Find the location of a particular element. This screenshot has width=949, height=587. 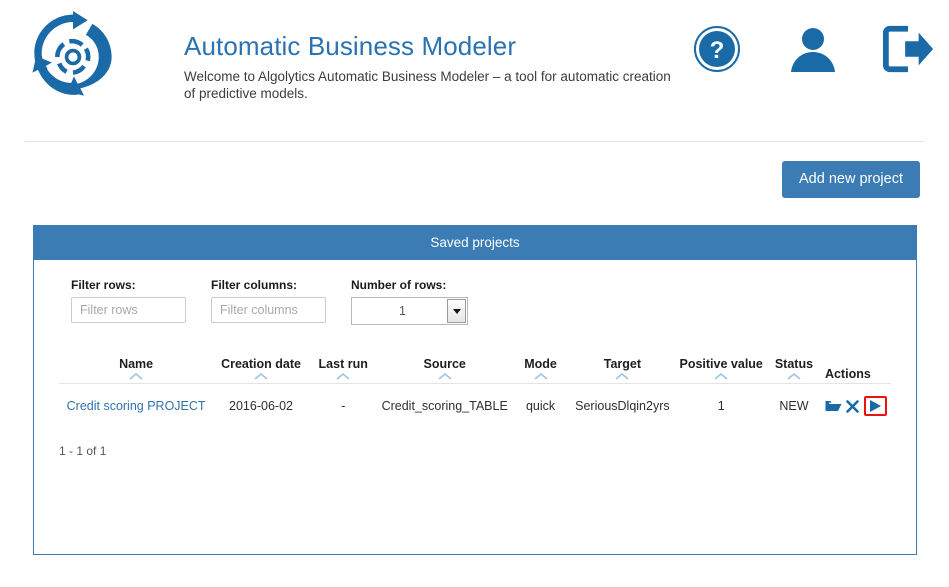

filter-columns-group: Filter columns: is located at coordinates (281, 300).